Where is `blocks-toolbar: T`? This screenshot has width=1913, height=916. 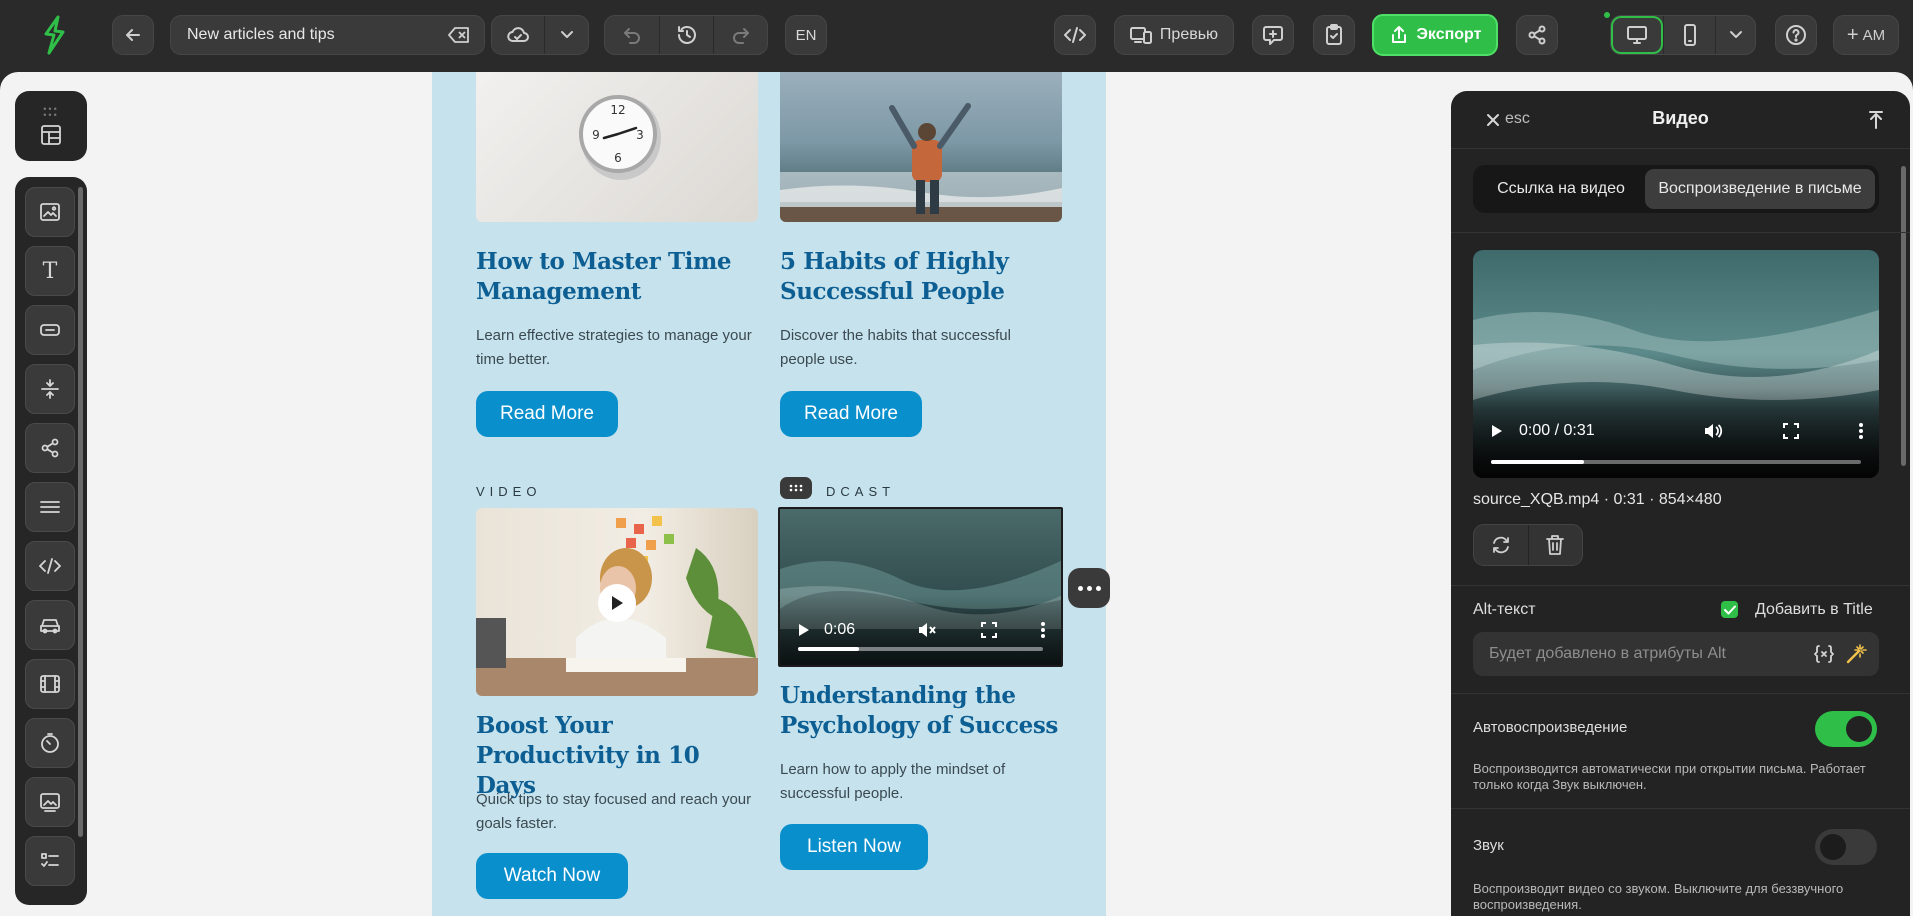 blocks-toolbar: T is located at coordinates (51, 541).